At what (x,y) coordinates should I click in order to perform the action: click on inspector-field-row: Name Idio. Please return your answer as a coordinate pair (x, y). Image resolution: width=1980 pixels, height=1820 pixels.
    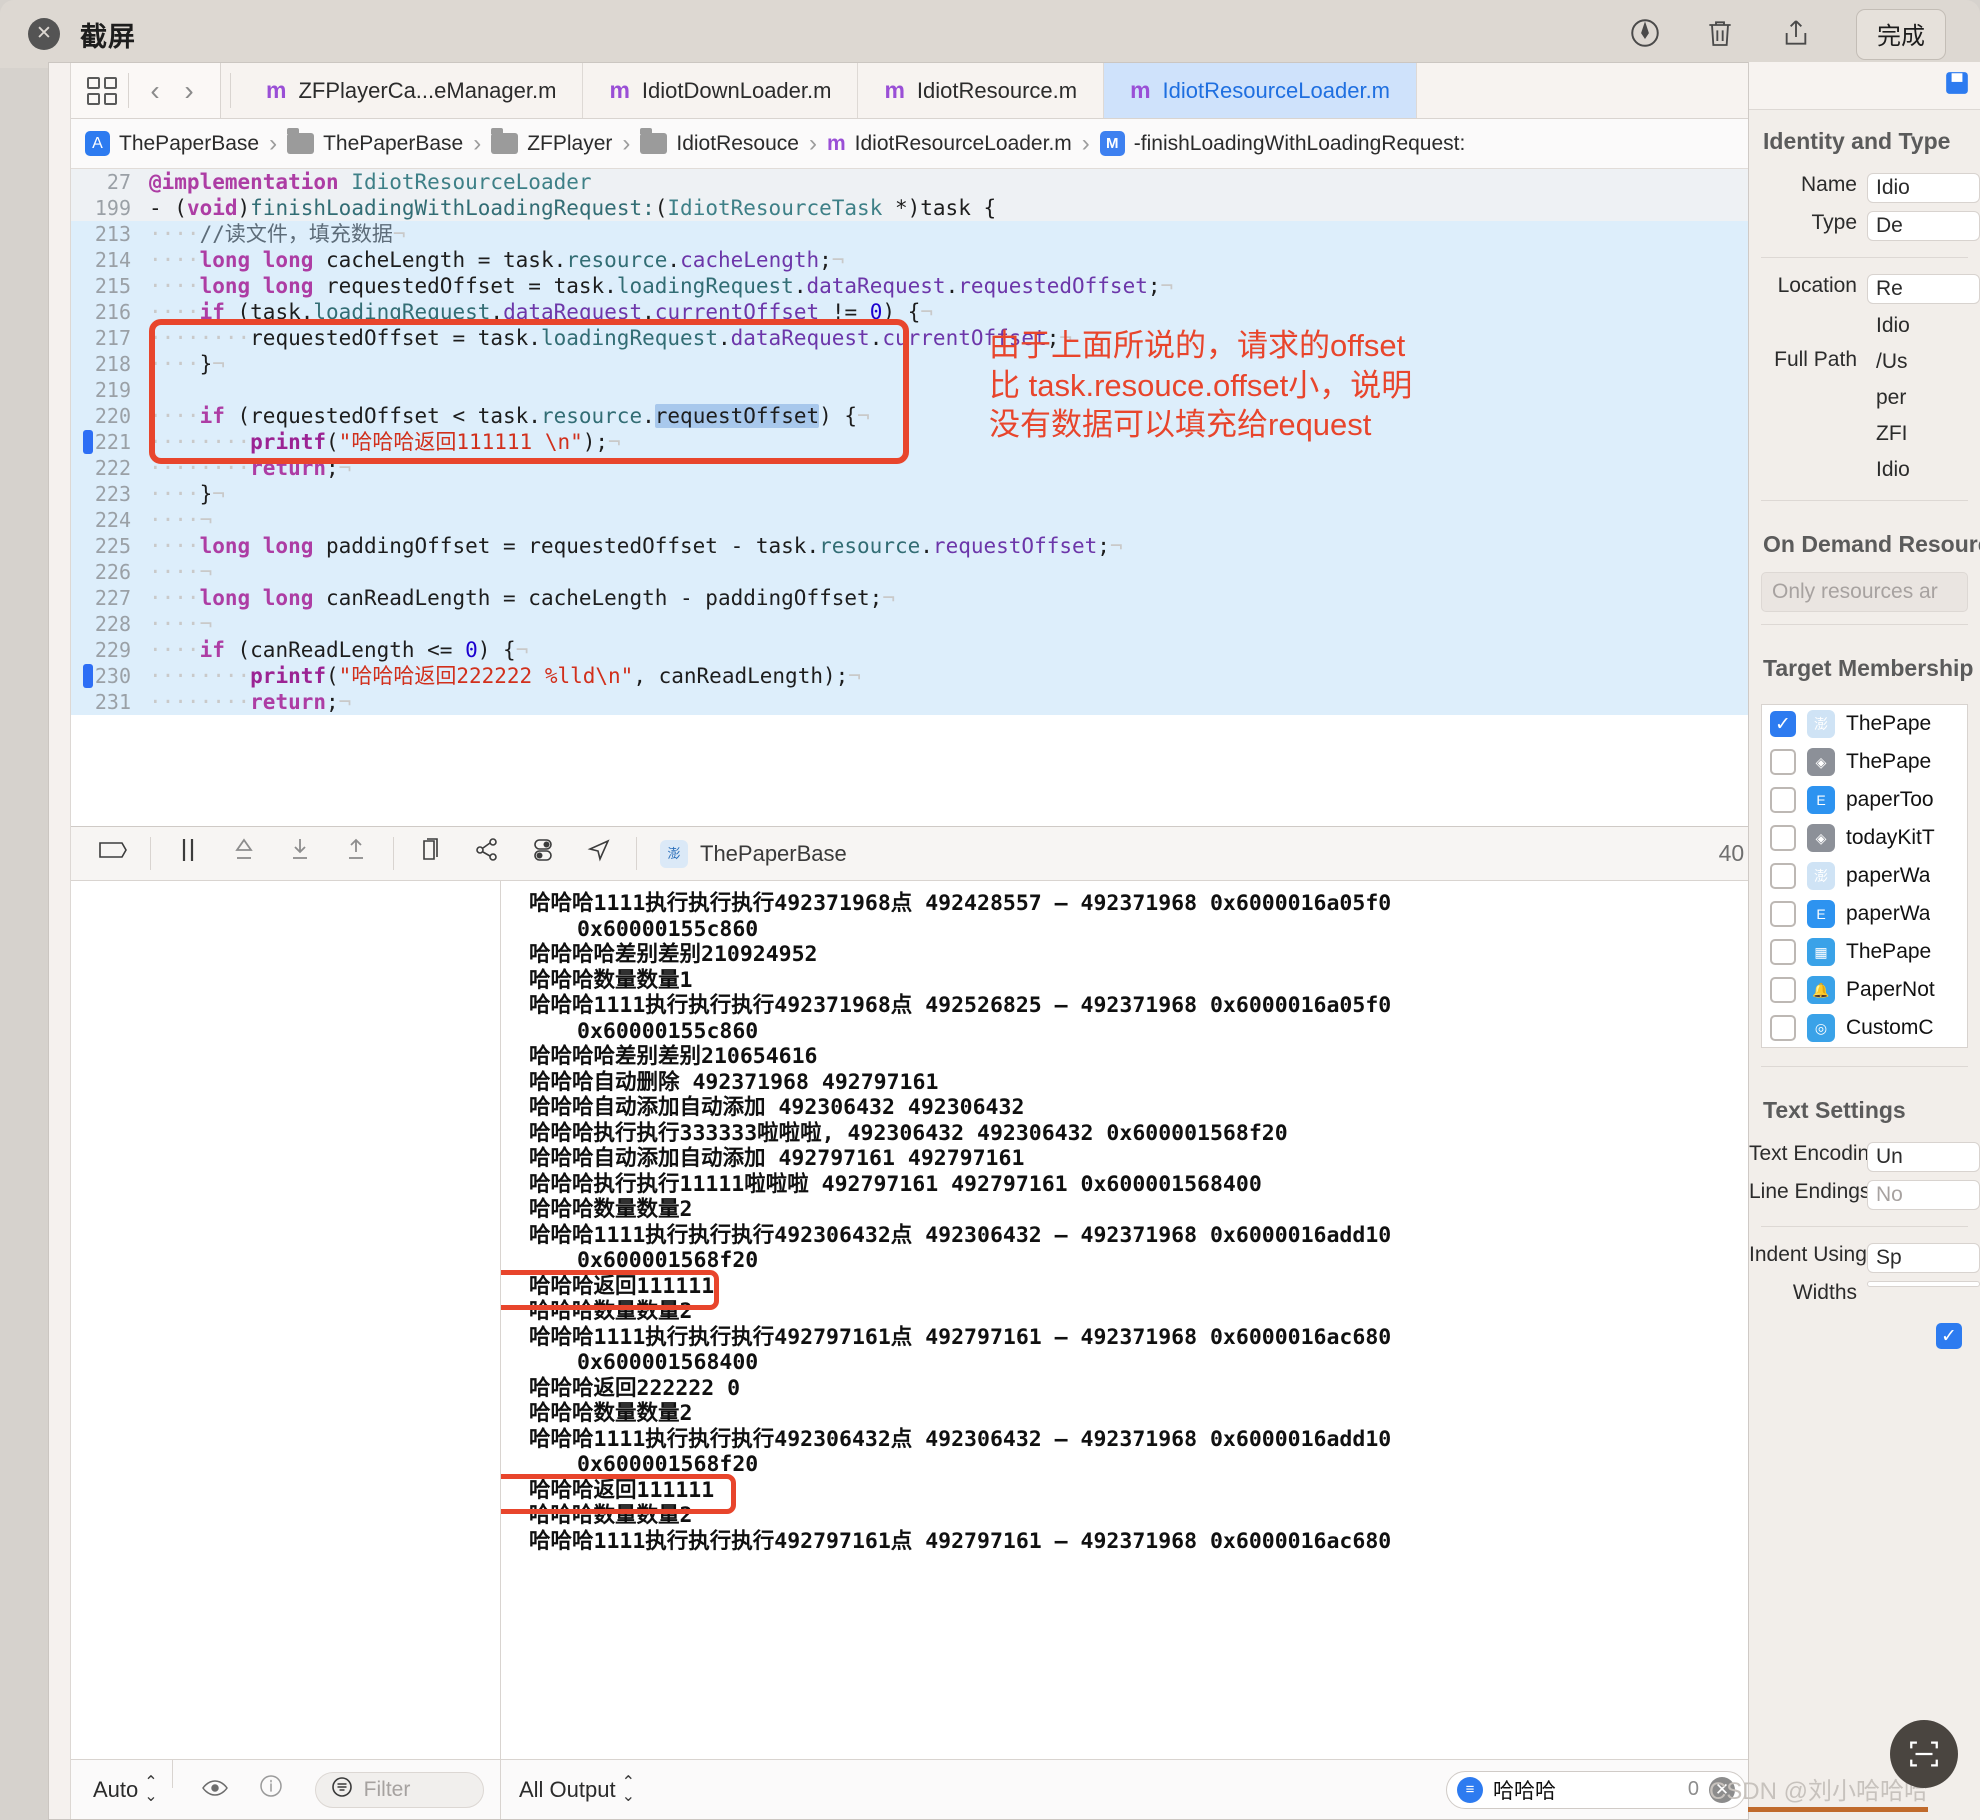
    Looking at the image, I should click on (1864, 188).